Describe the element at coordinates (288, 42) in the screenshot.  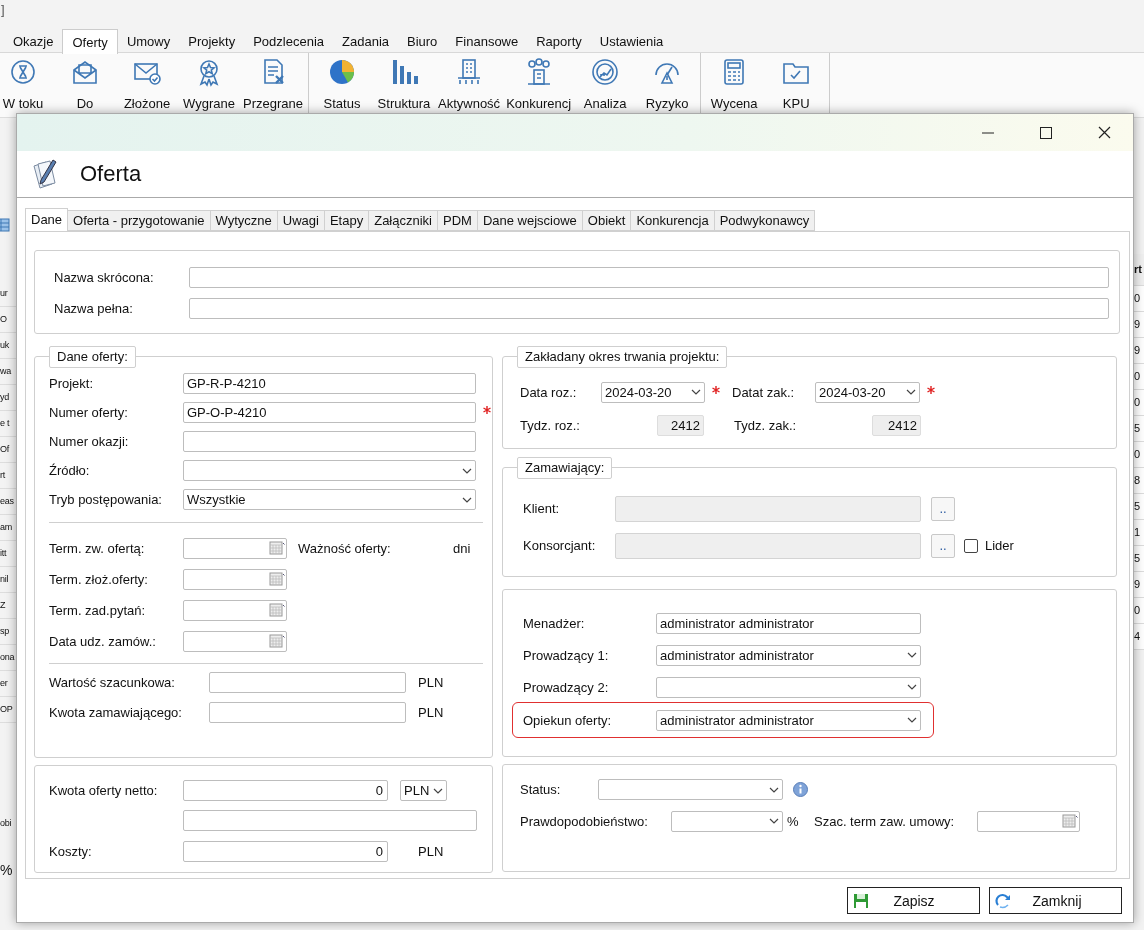
I see `ribbon-tab: Podzlecenia` at that location.